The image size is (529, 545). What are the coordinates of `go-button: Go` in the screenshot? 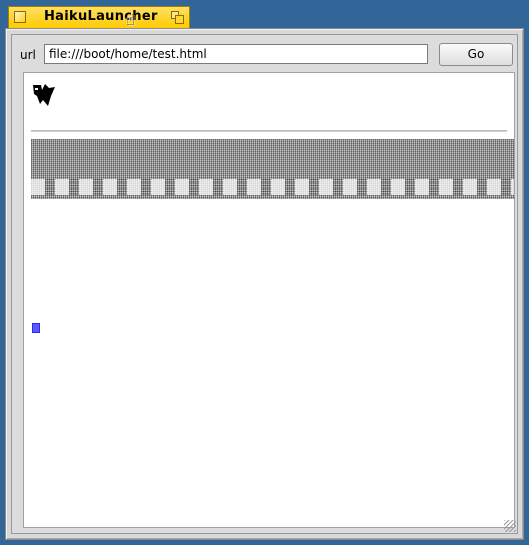 It's located at (476, 54).